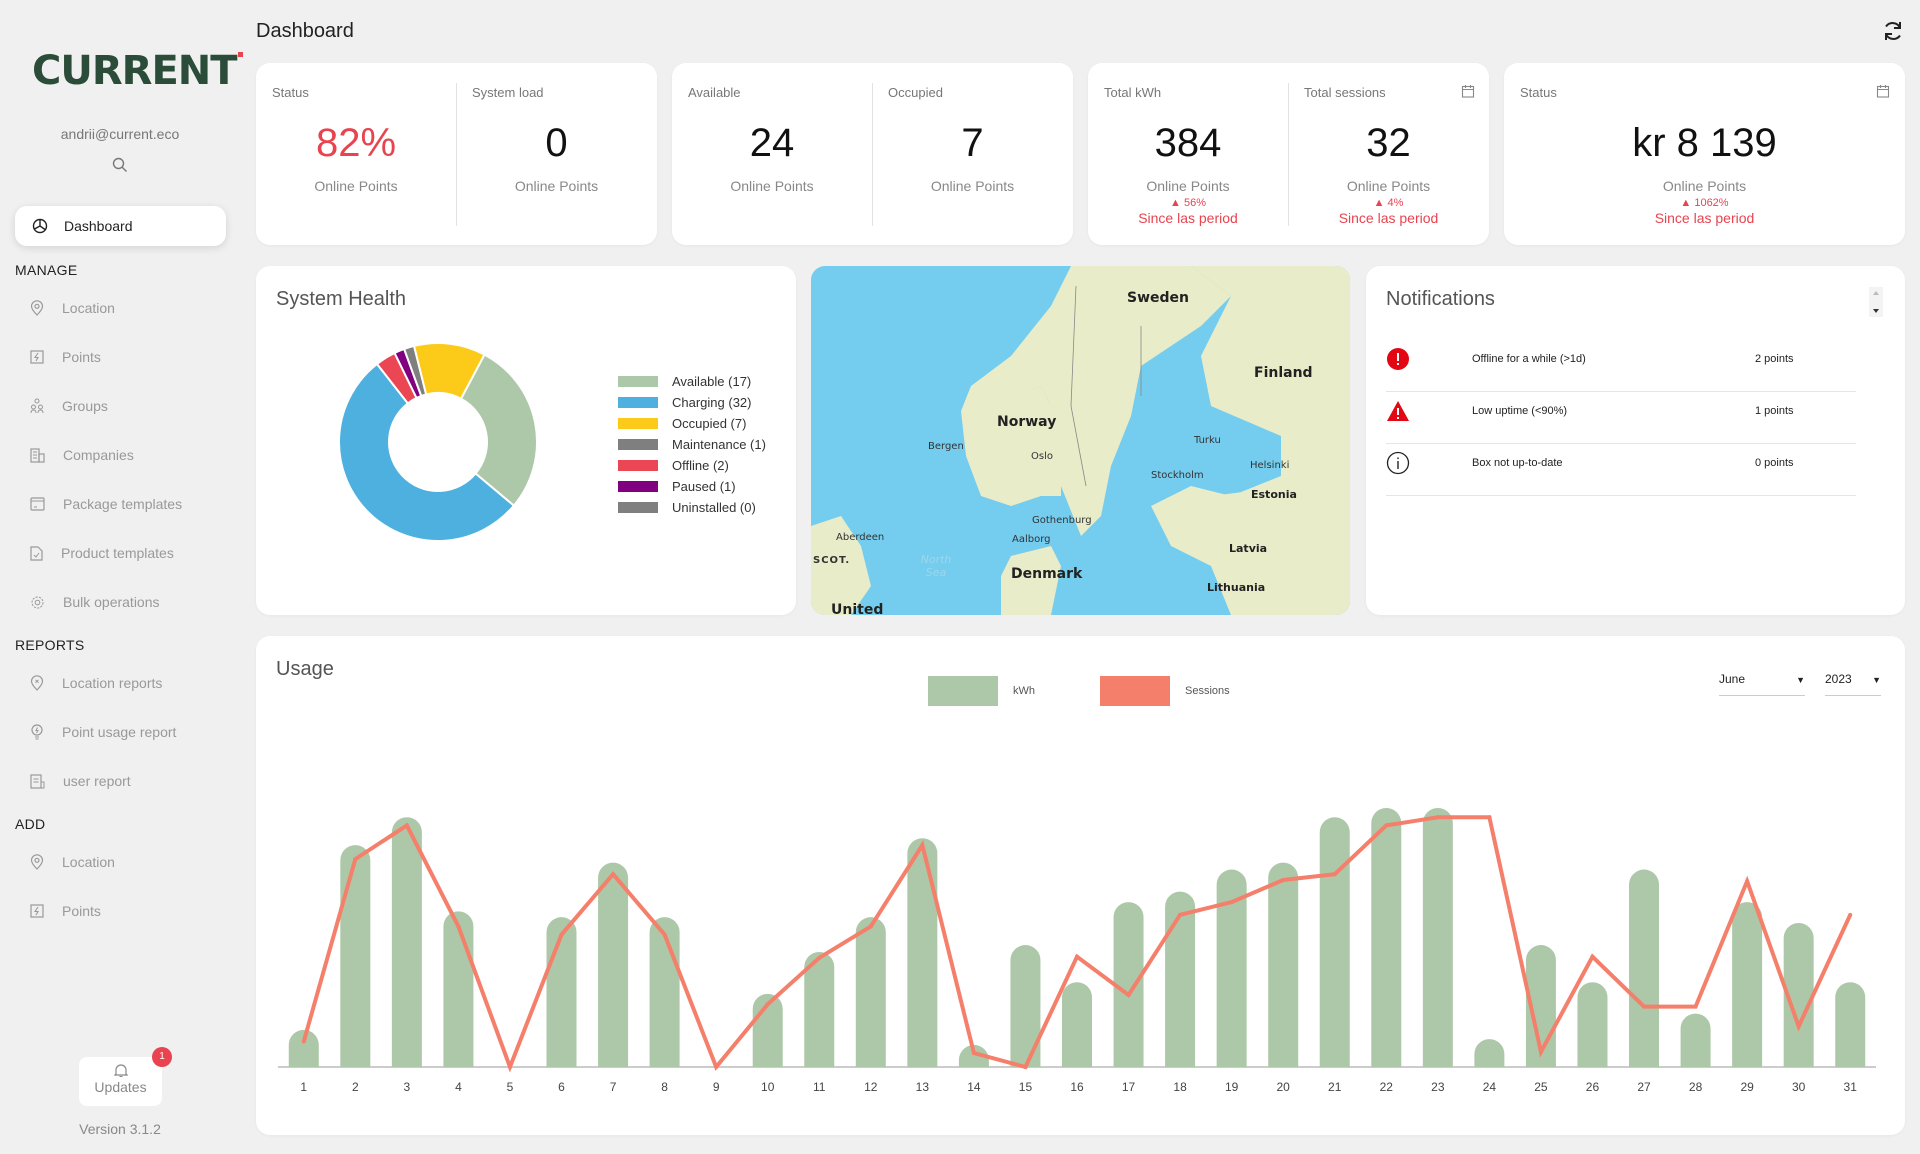  What do you see at coordinates (687, 507) in the screenshot?
I see `legend-item: Uninstalled (0)` at bounding box center [687, 507].